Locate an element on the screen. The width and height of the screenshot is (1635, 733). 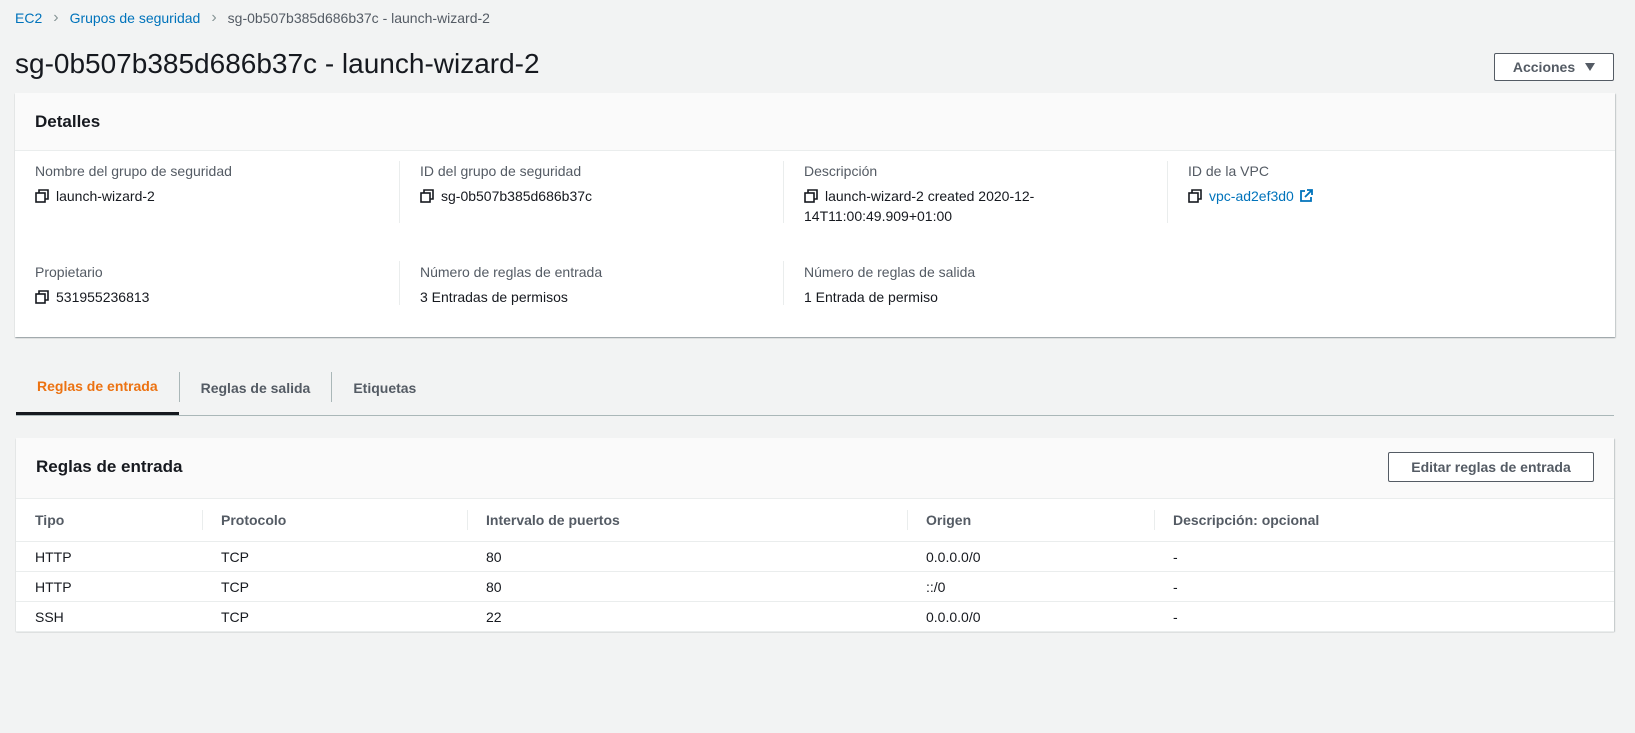
sg-name-value: launch-wizard-2 is located at coordinates (105, 196).